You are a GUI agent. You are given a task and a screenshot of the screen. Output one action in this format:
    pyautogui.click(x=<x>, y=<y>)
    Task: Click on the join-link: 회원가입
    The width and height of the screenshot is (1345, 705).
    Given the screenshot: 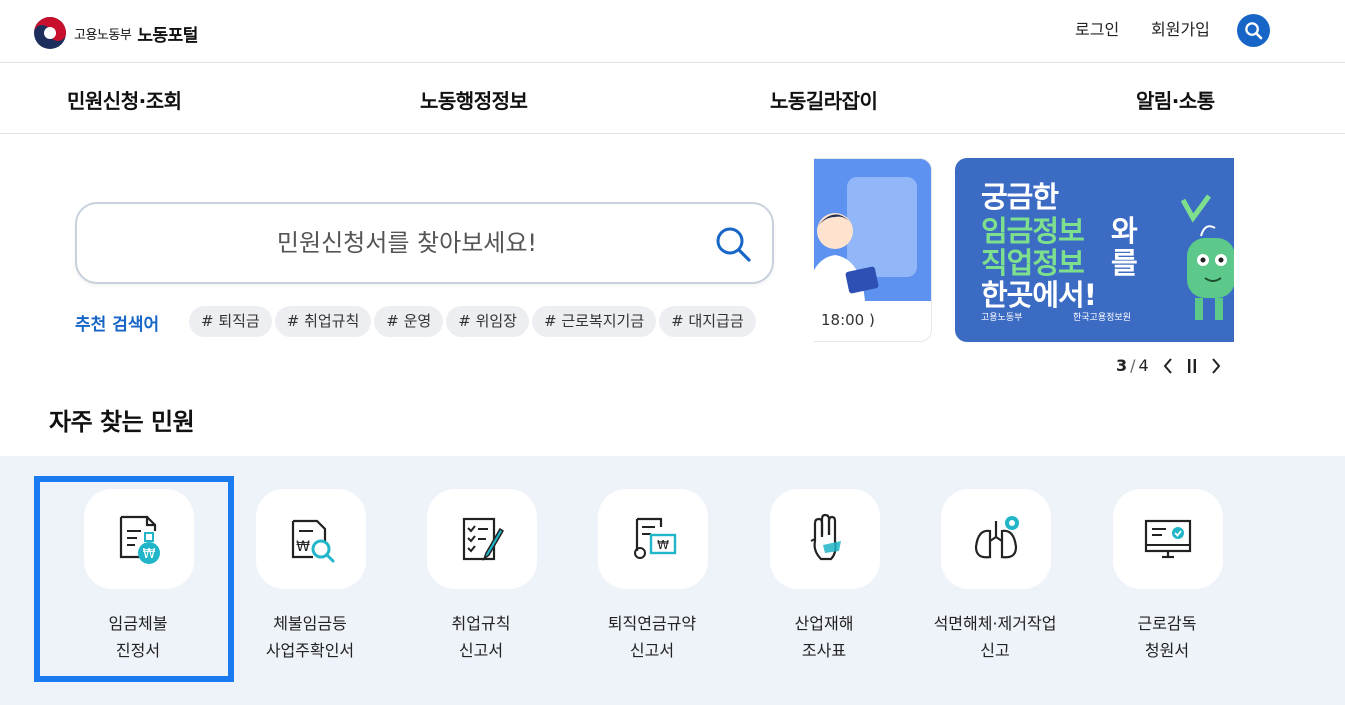 What is the action you would take?
    pyautogui.click(x=1180, y=28)
    